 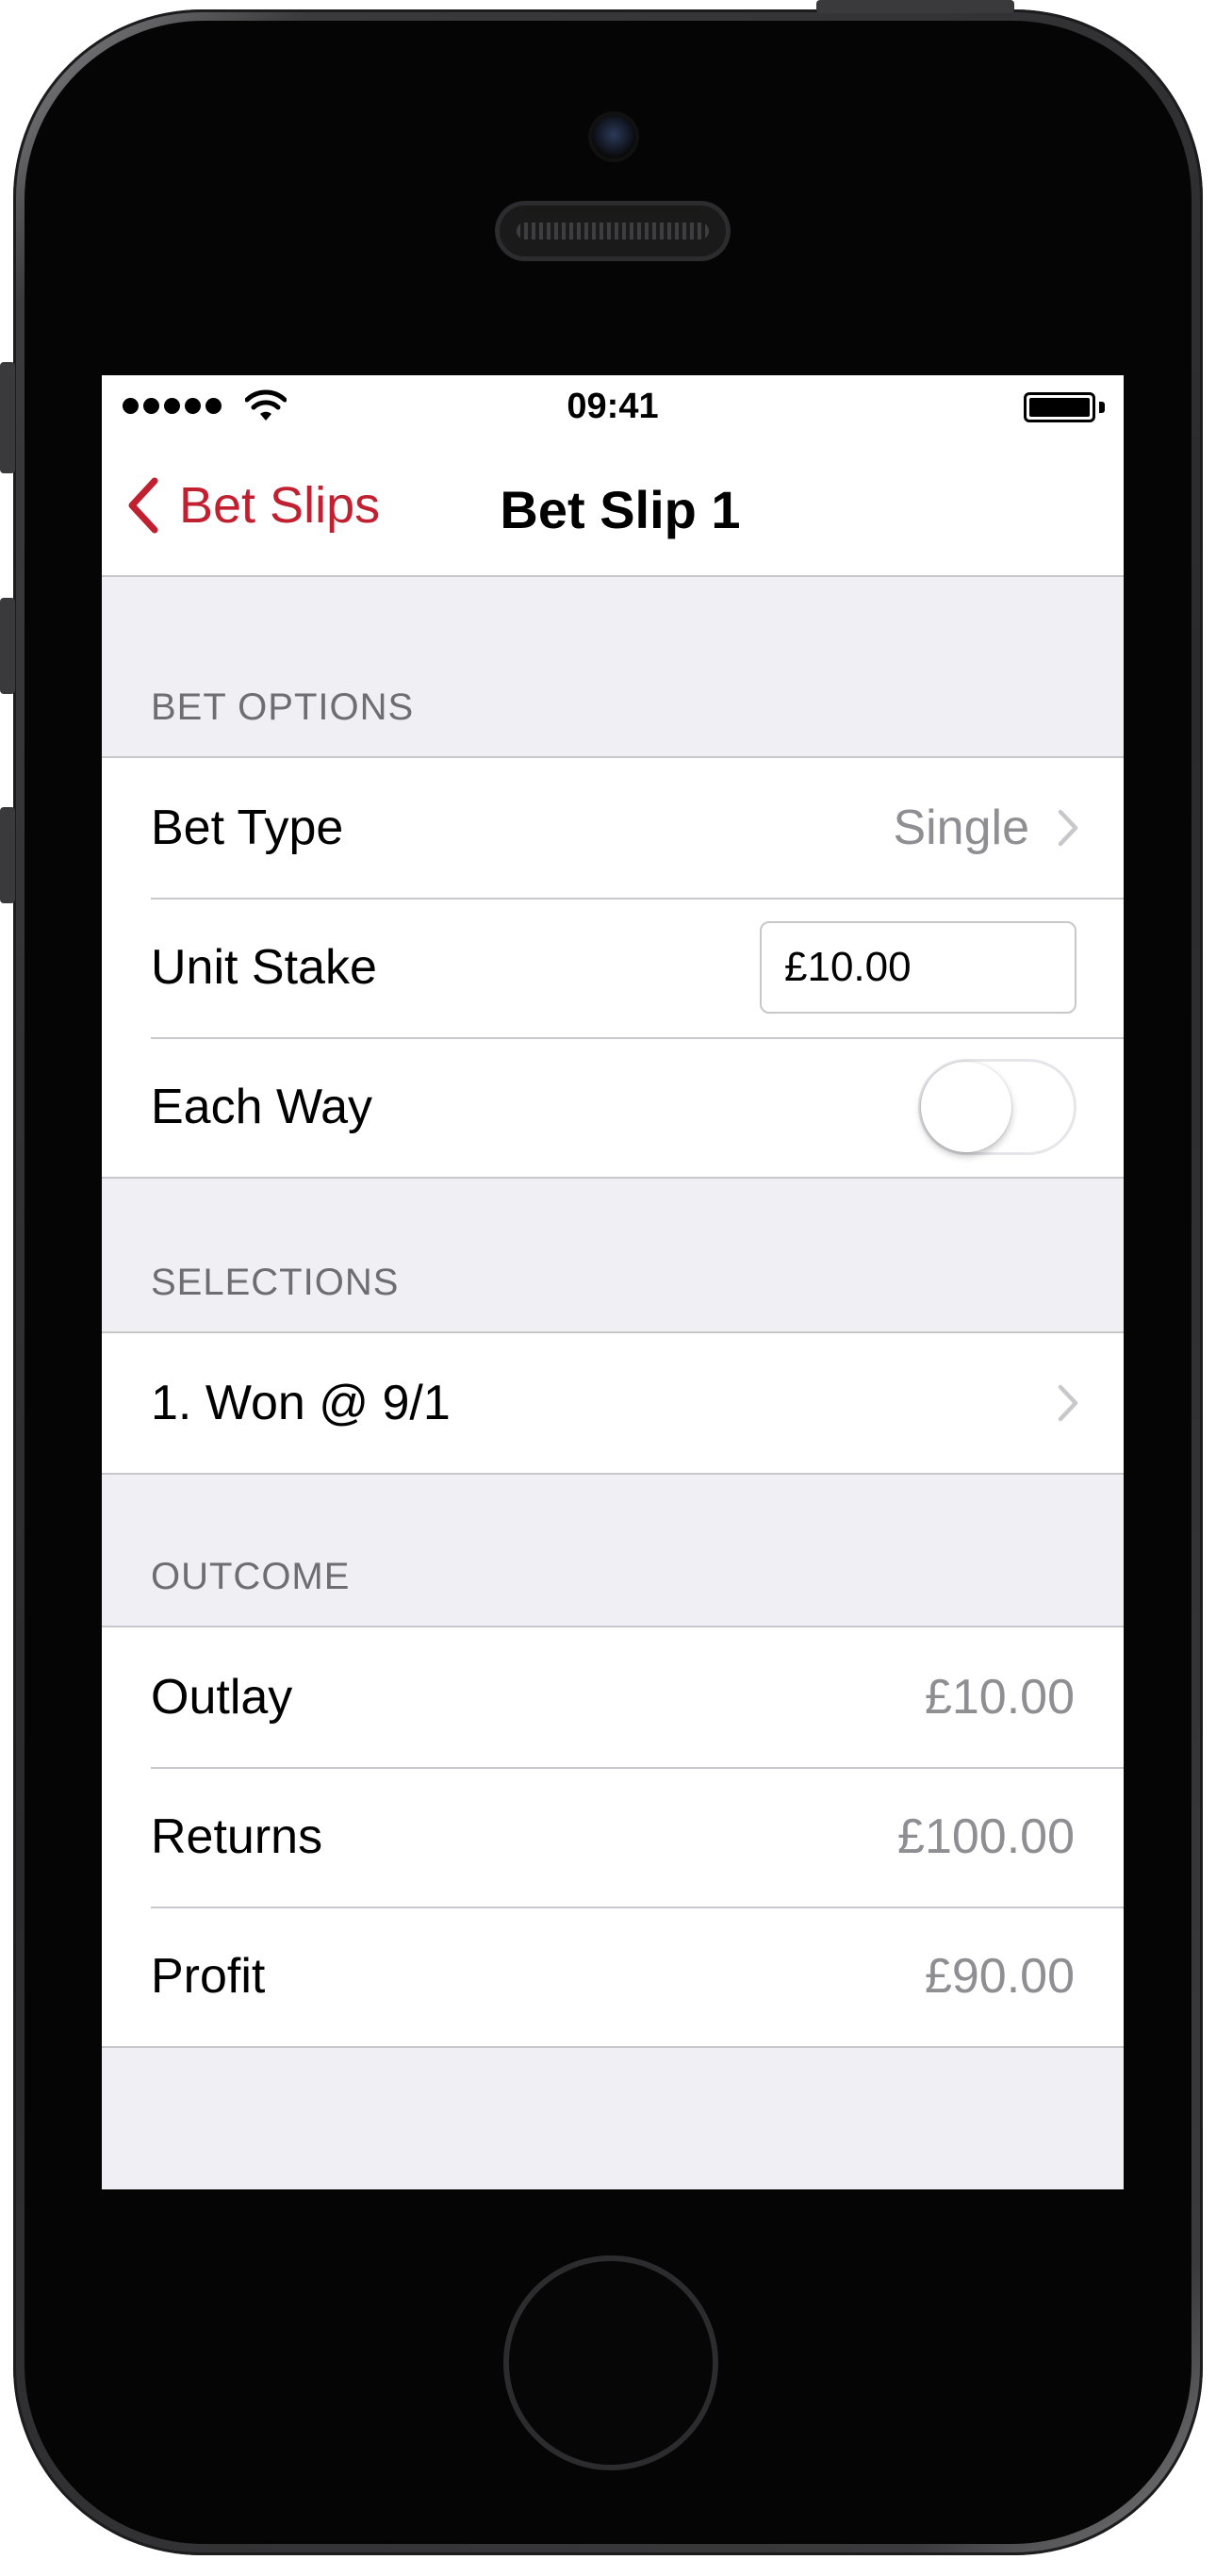 What do you see at coordinates (7, 646) in the screenshot?
I see `volume-up-button` at bounding box center [7, 646].